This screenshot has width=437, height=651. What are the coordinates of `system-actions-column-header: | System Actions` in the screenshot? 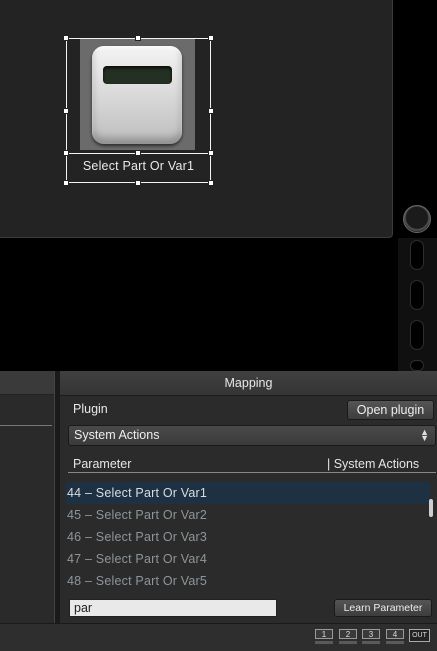 It's located at (373, 464).